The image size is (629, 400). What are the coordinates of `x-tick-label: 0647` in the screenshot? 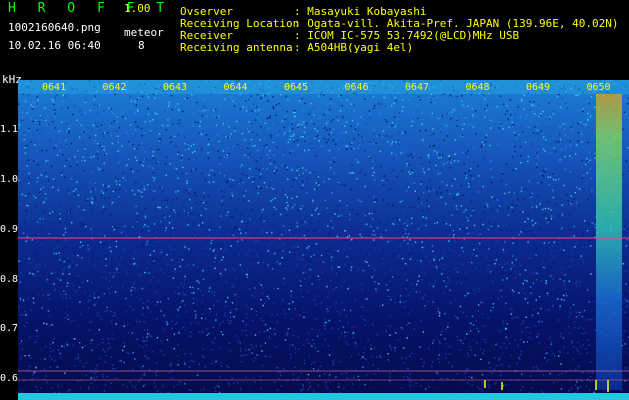 It's located at (417, 87).